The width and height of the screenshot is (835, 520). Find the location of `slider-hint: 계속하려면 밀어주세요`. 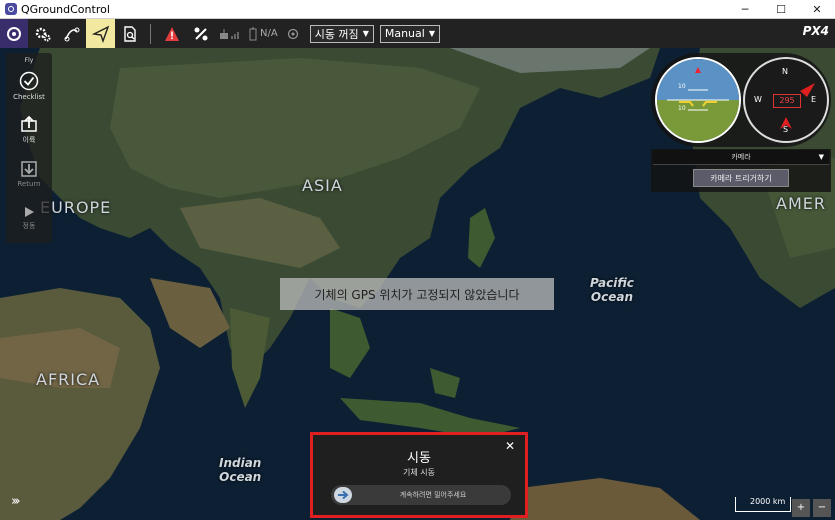

slider-hint: 계속하려면 밀어주세요 is located at coordinates (433, 495).